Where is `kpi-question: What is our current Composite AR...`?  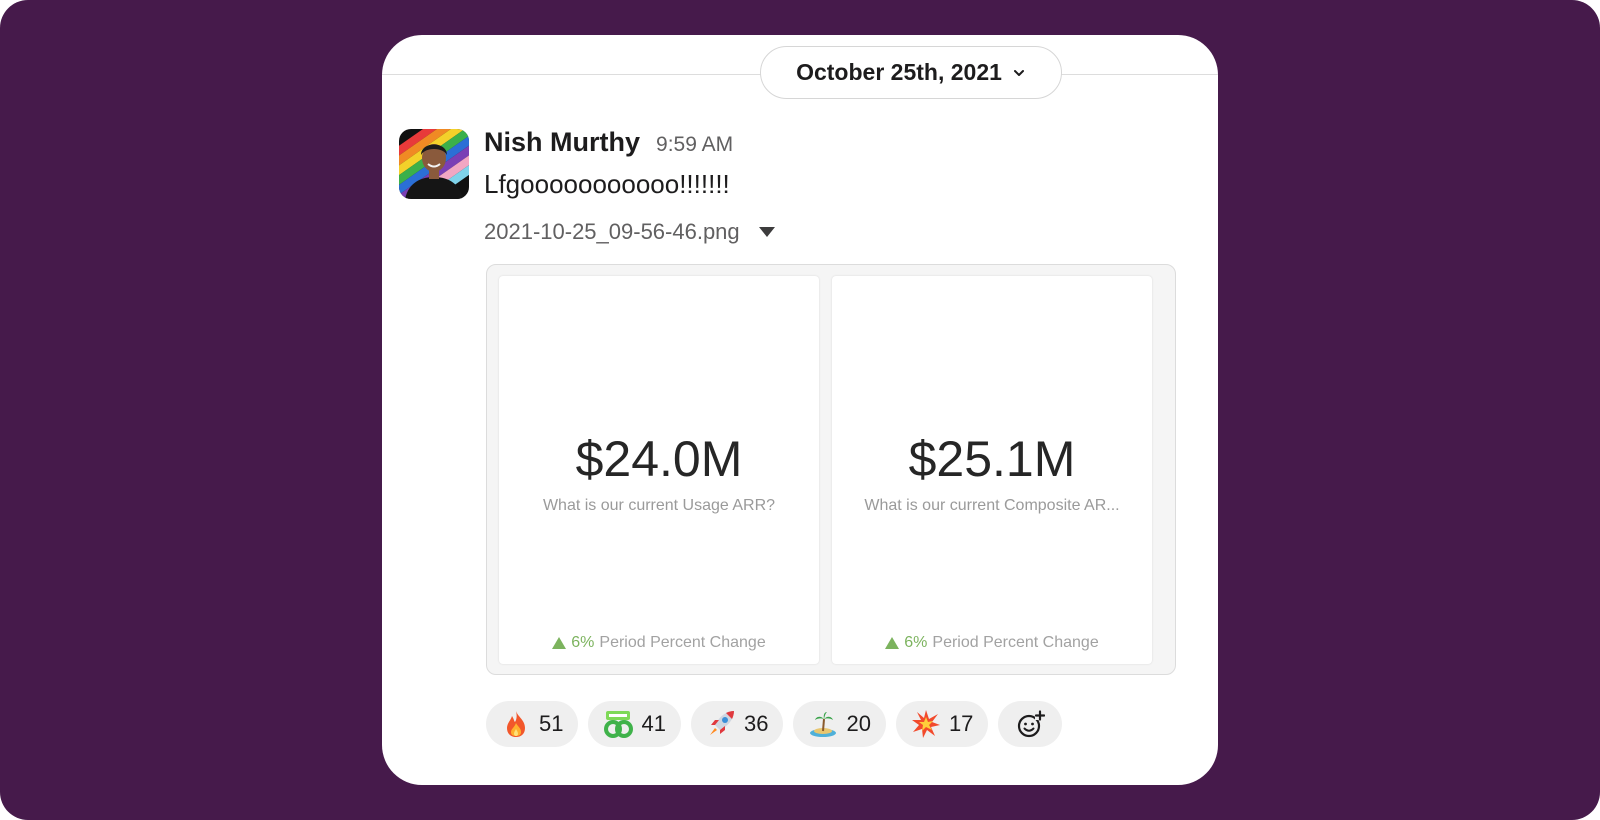 kpi-question: What is our current Composite AR... is located at coordinates (992, 505).